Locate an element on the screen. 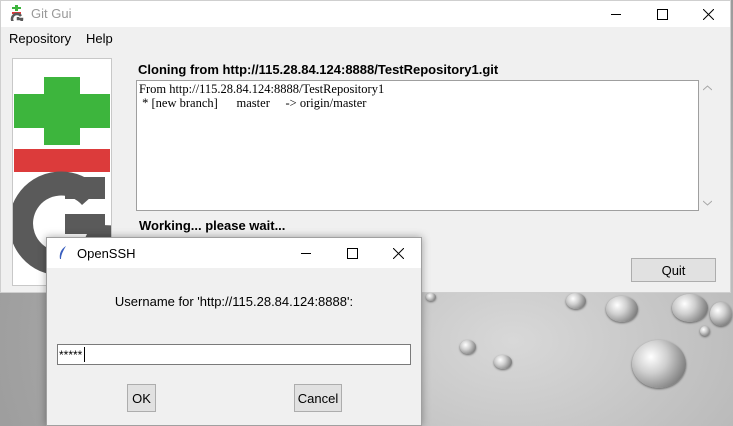 This screenshot has width=733, height=426. scroll-up-icon is located at coordinates (707, 88).